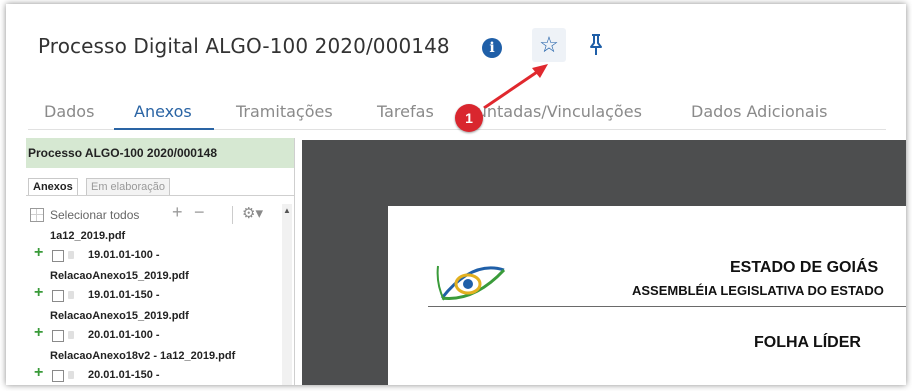 Image resolution: width=912 pixels, height=391 pixels. Describe the element at coordinates (469, 118) in the screenshot. I see `step-badge: 1` at that location.